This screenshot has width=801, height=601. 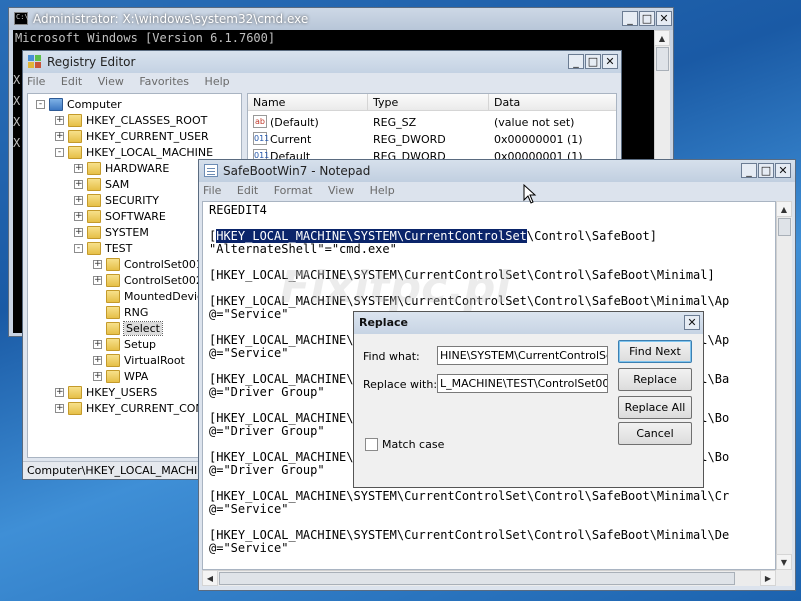 I want to click on column-header-type: Type, so click(x=385, y=102).